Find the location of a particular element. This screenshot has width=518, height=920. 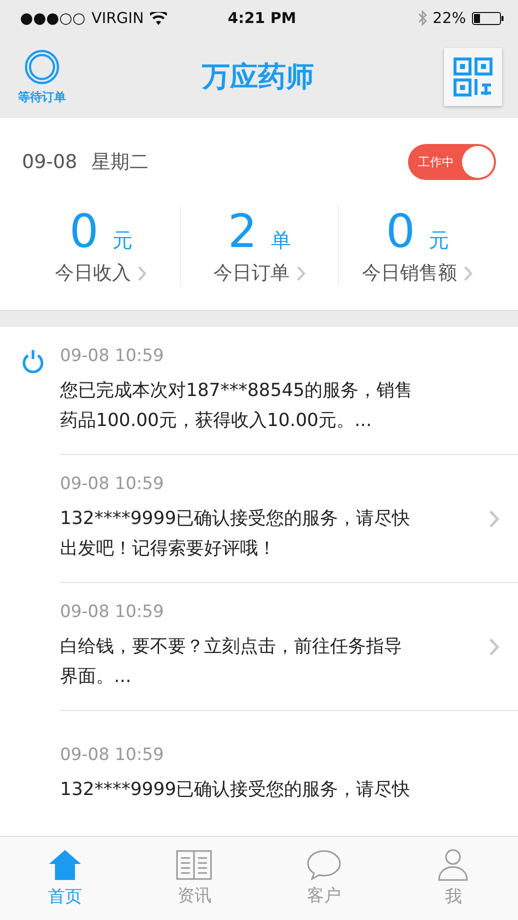

qr-code-icon is located at coordinates (473, 77).